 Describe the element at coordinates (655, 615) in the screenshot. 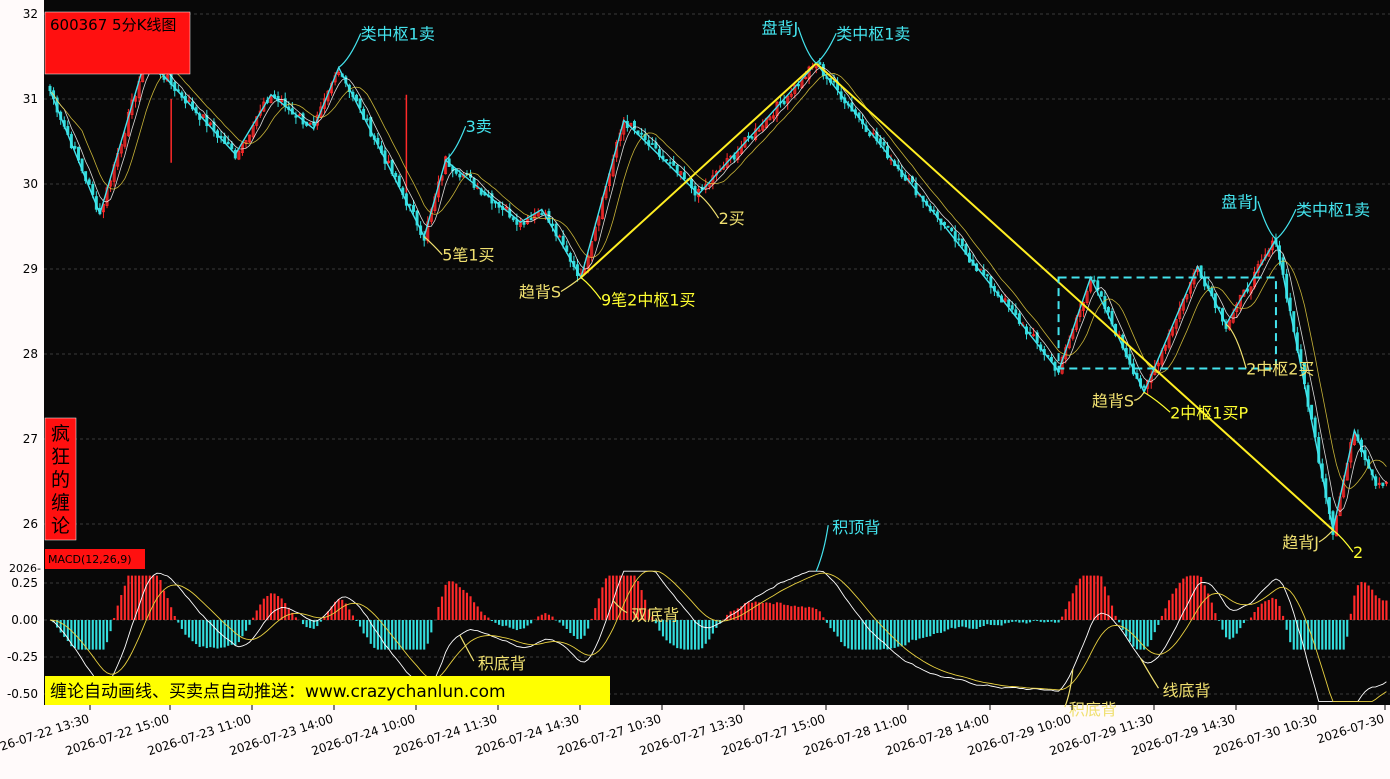

I see `macd-annotation-label: 双底背` at that location.